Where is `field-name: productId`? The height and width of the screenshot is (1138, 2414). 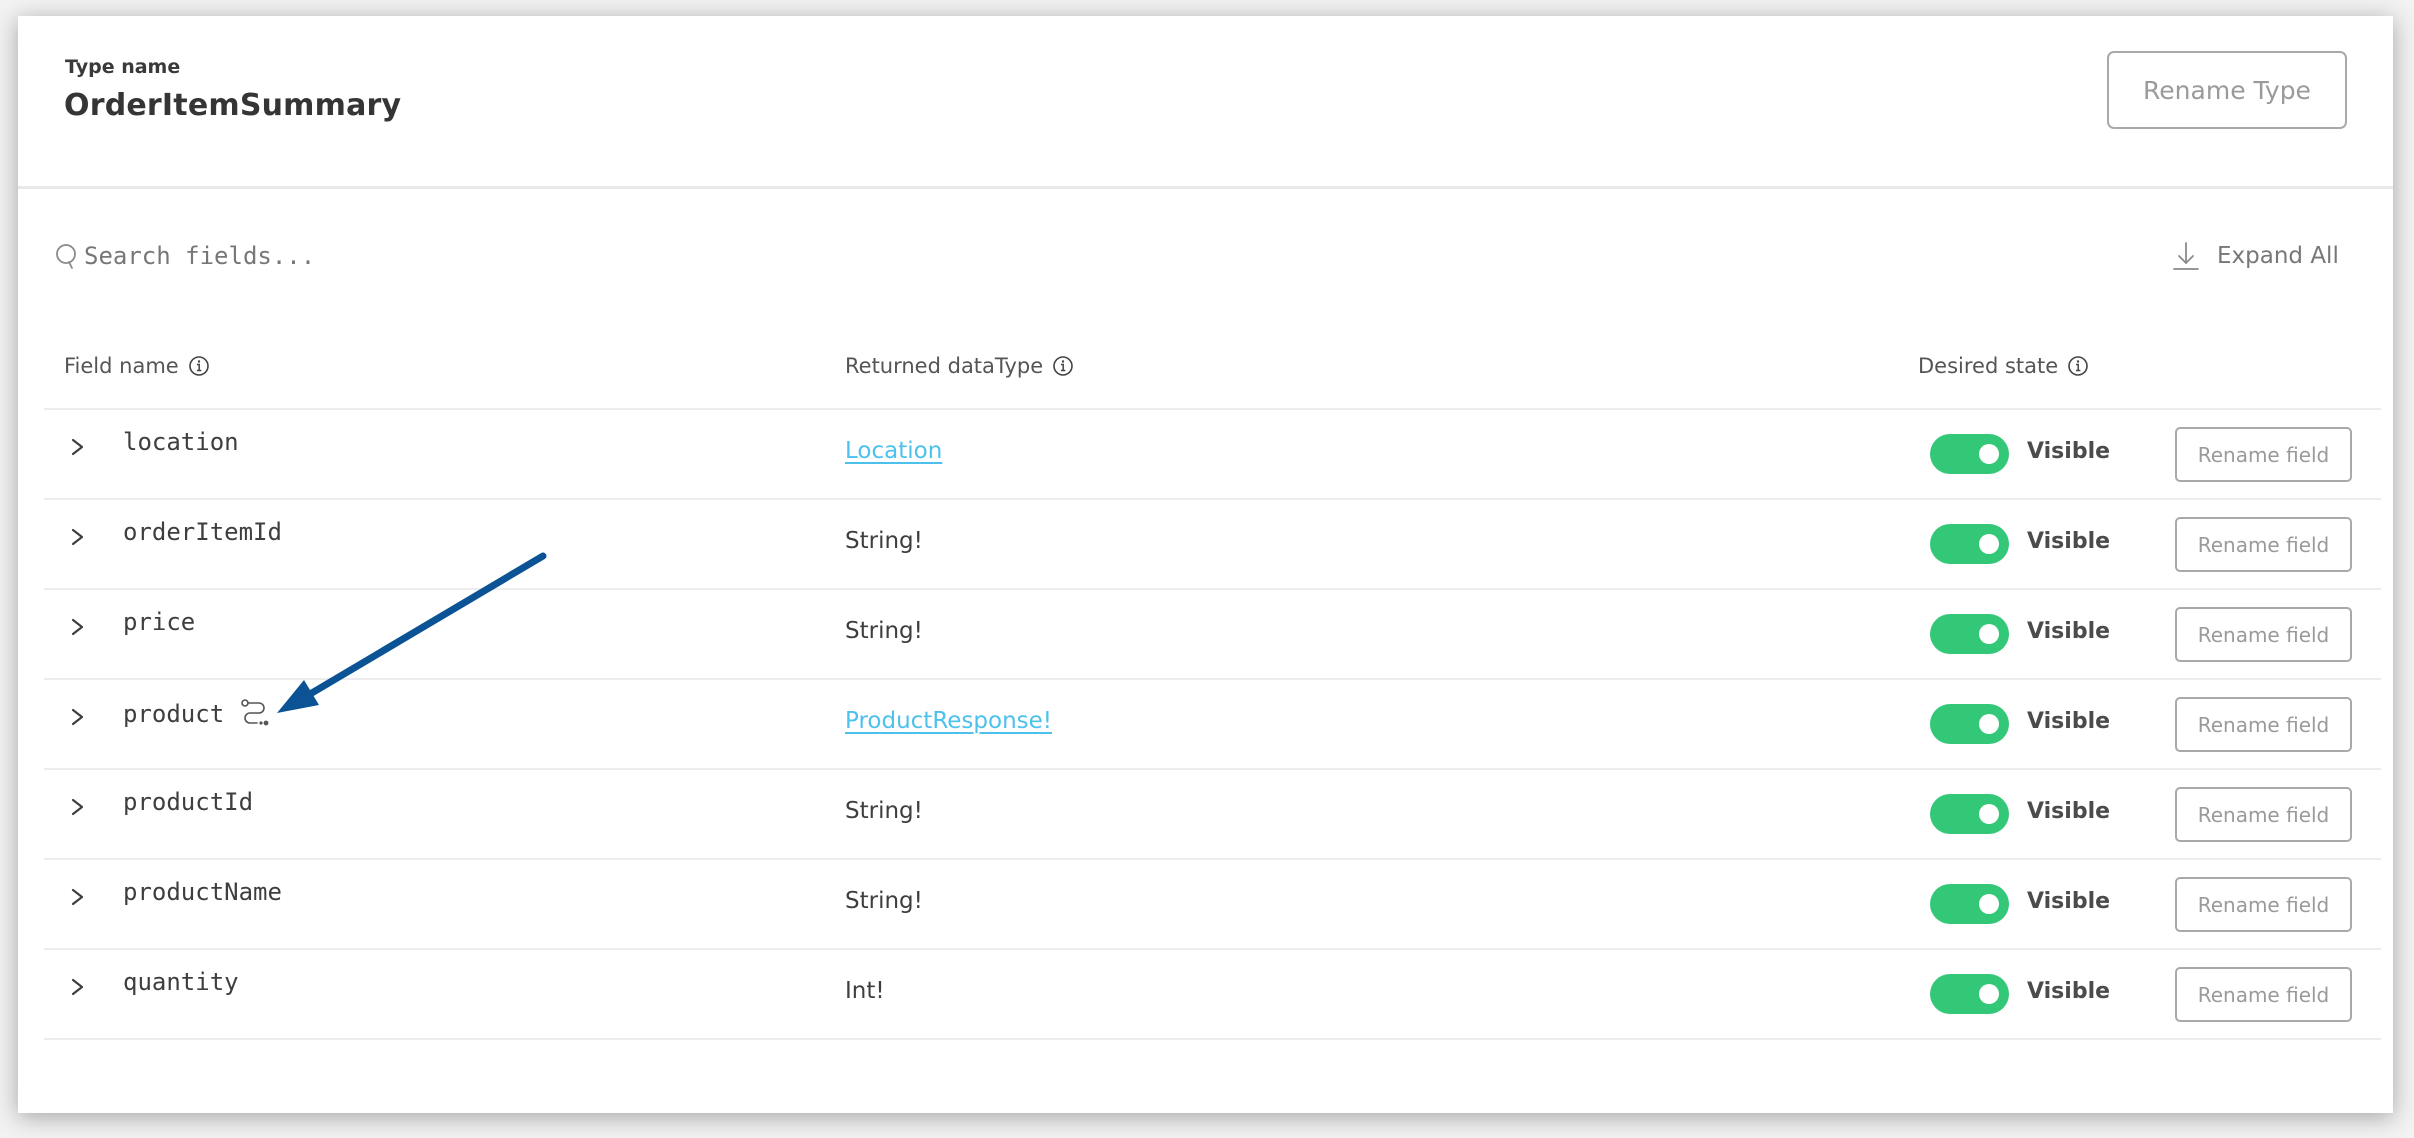
field-name: productId is located at coordinates (188, 802).